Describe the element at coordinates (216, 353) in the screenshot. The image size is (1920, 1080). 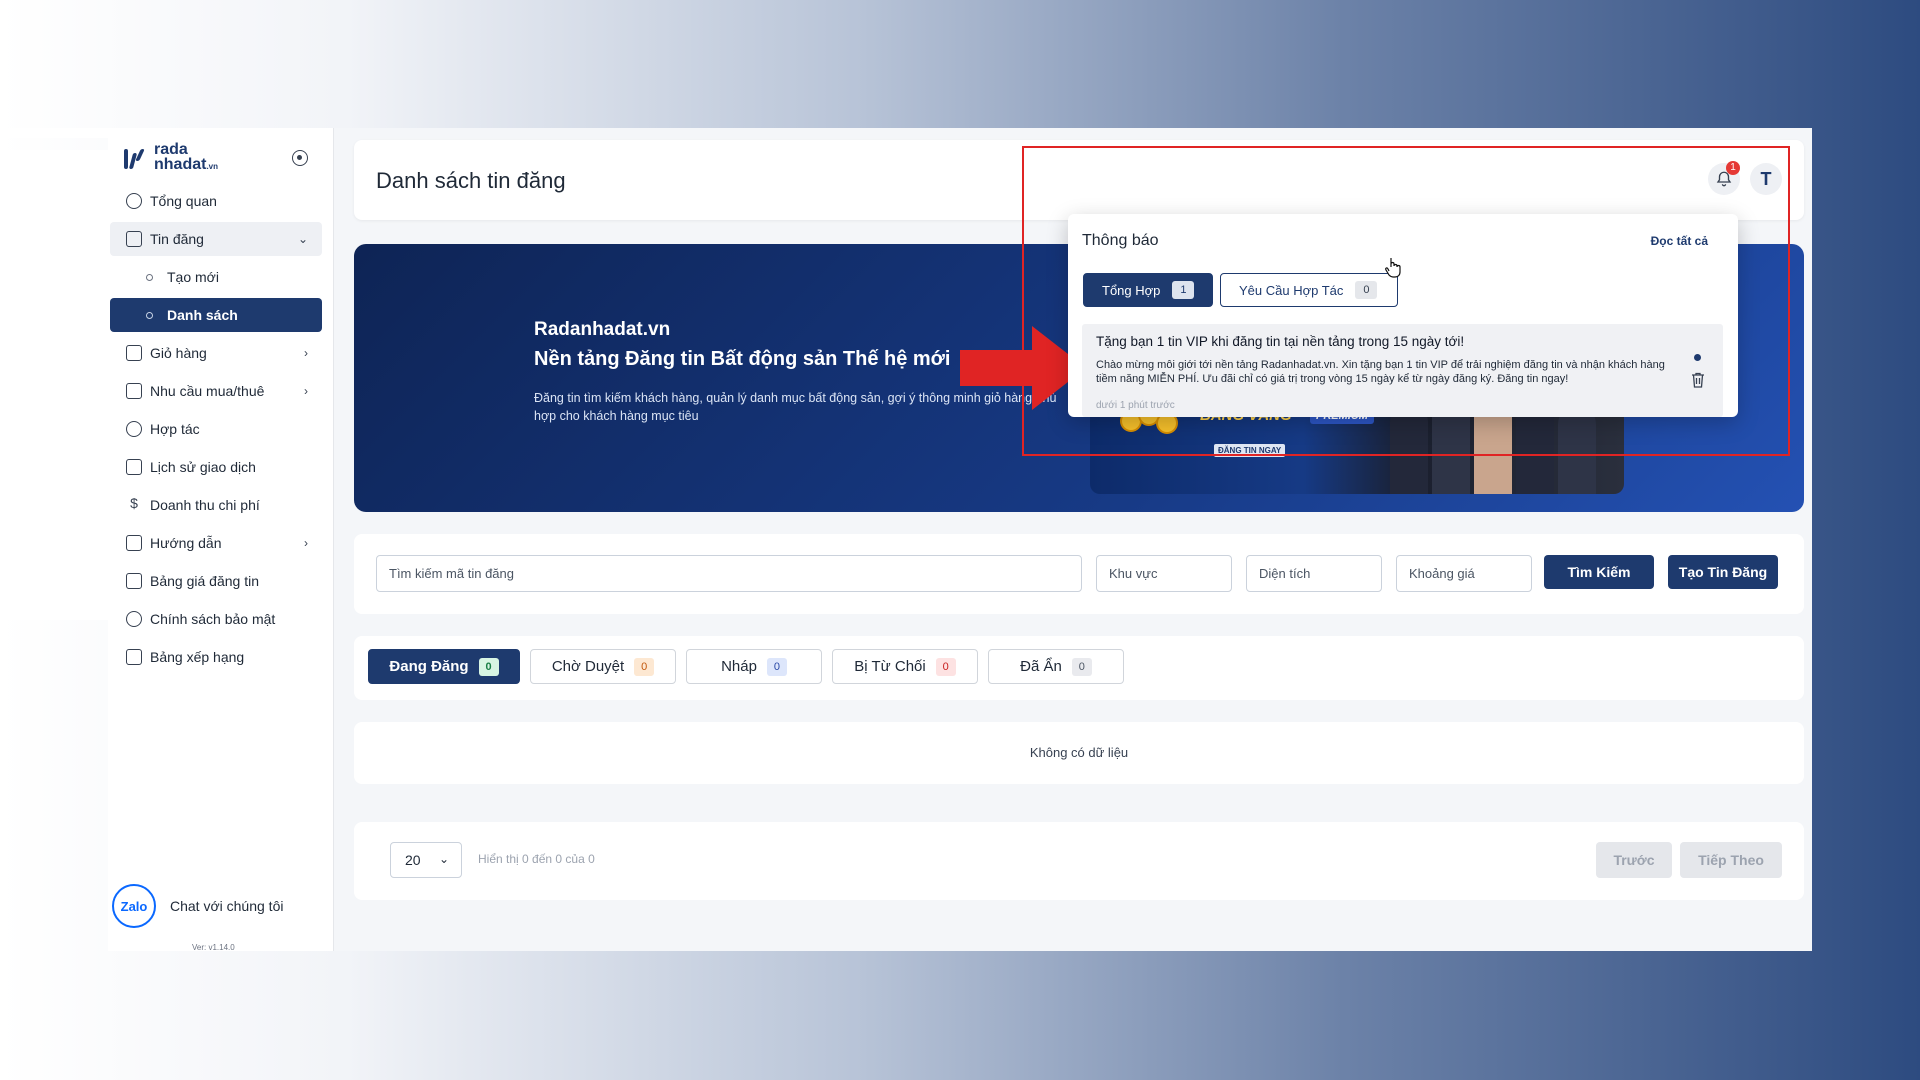
I see `sidebar-item-gio-hang: Giỏ hàng ›` at that location.